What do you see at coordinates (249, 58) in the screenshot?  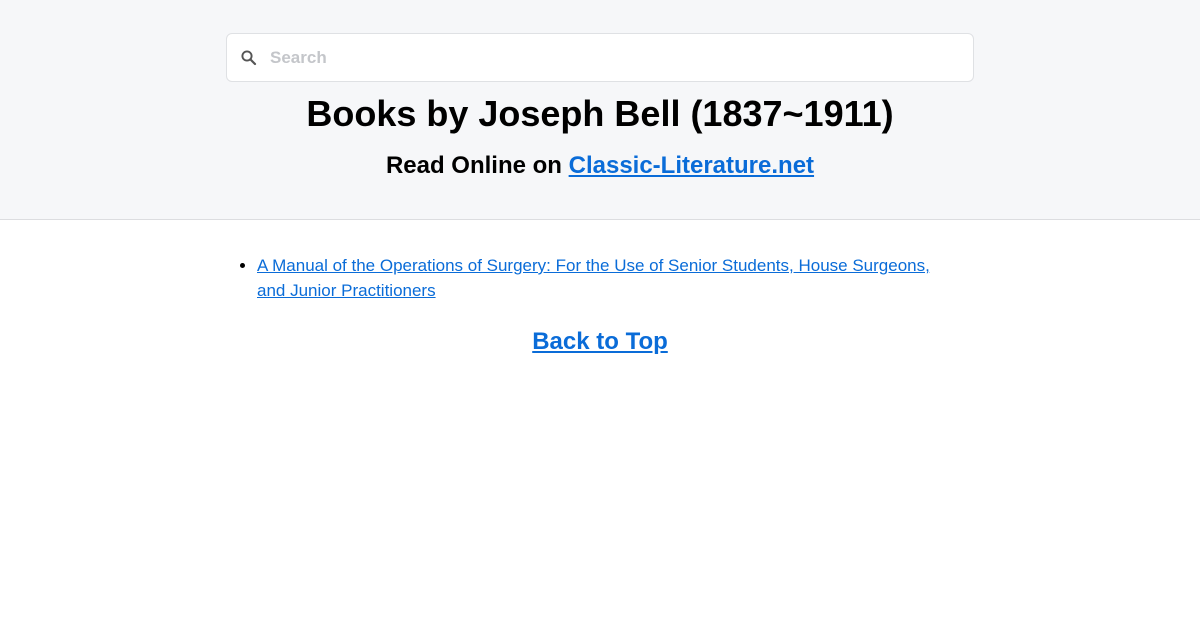 I see `search-icon` at bounding box center [249, 58].